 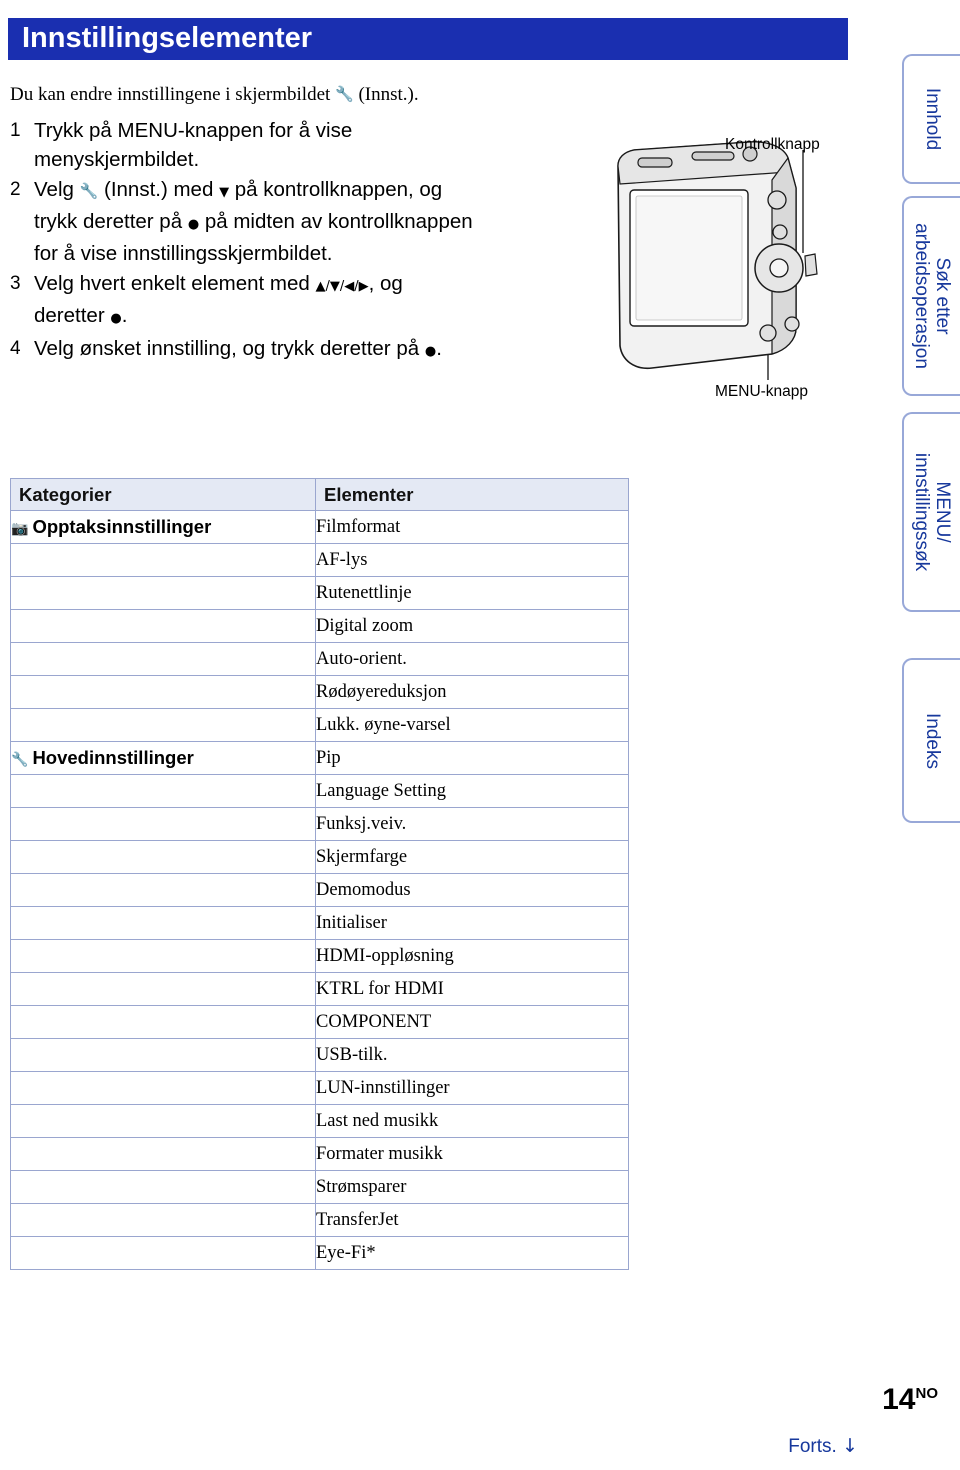 I want to click on step-3-number: 3, so click(x=15, y=283).